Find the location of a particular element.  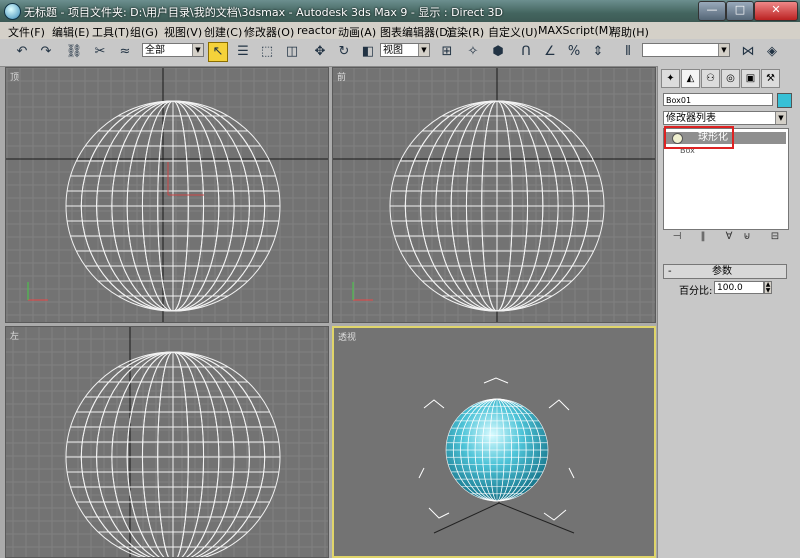

object-name-field: Box01 is located at coordinates (718, 99).